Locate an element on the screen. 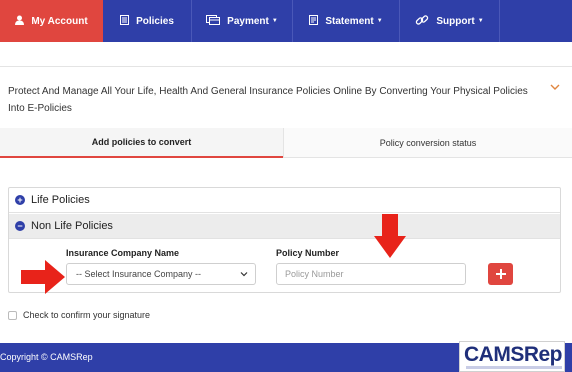 The width and height of the screenshot is (572, 372). accordion-non-life-policies: − Non Life Policies is located at coordinates (284, 226).